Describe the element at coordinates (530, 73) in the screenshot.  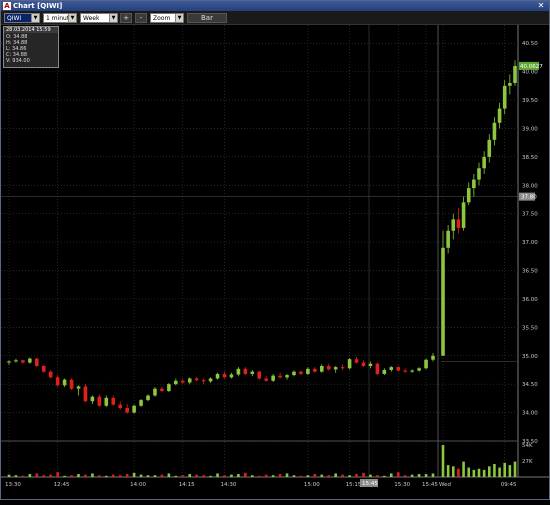
I see `y-tick-label: 40.00` at that location.